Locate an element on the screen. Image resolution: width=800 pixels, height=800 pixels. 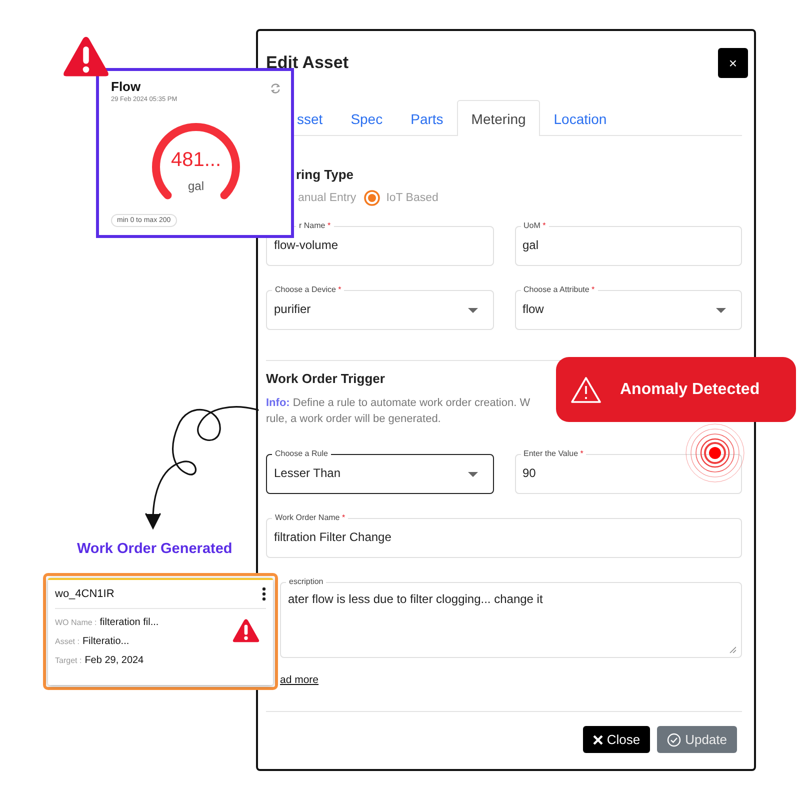
field-value: 90 is located at coordinates (529, 473).